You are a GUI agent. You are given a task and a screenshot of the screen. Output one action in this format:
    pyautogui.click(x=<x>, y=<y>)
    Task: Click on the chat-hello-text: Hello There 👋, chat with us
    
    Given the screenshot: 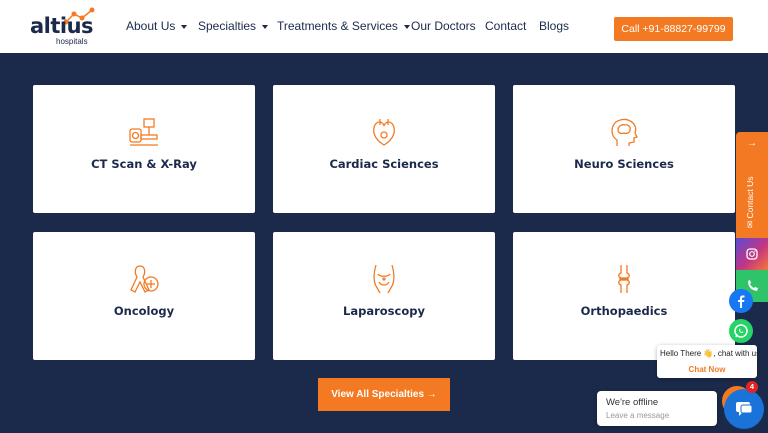 What is the action you would take?
    pyautogui.click(x=710, y=353)
    